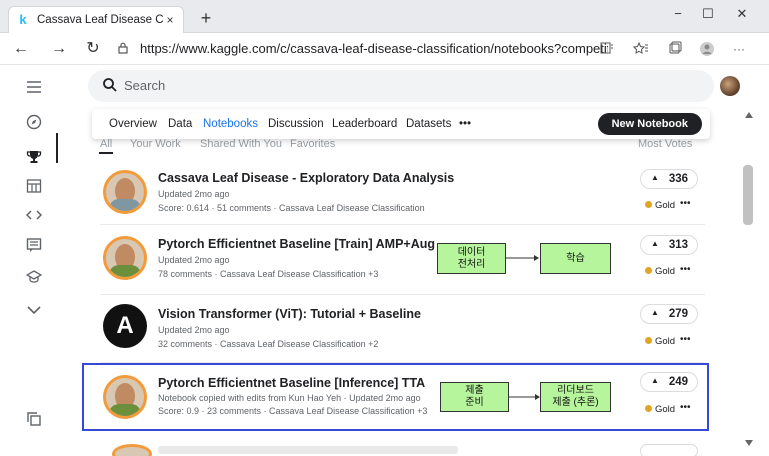 The image size is (769, 456). What do you see at coordinates (669, 179) in the screenshot?
I see `upvote-button: ▲ 336` at bounding box center [669, 179].